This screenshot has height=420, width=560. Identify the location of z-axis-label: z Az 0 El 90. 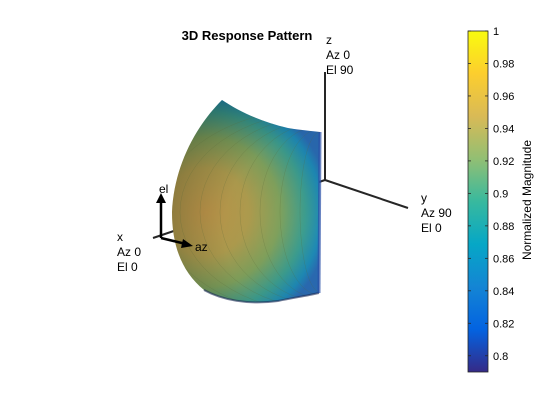
(340, 55).